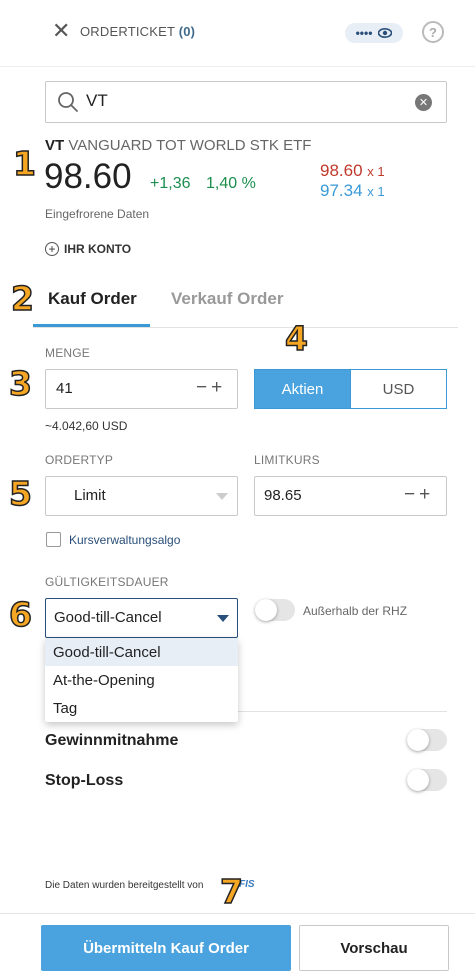 Image resolution: width=475 pixels, height=979 pixels. Describe the element at coordinates (237, 66) in the screenshot. I see `header-divider` at that location.